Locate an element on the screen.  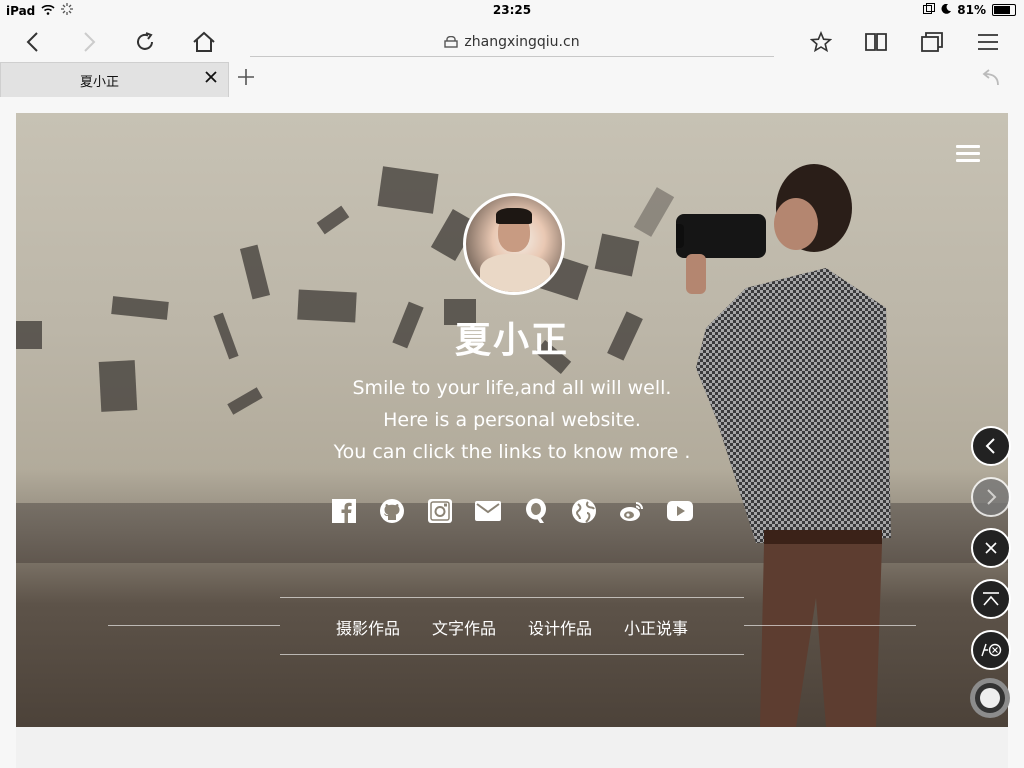
battery-percent: 81% is located at coordinates (971, 10).